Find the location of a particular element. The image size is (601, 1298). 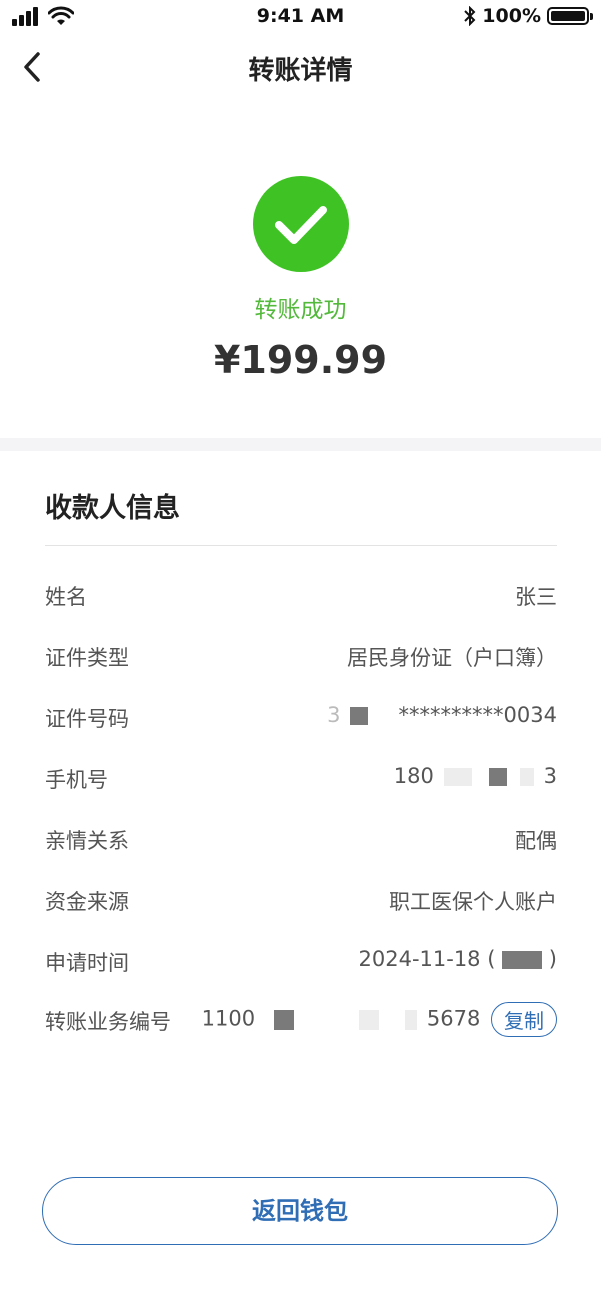

nav-bar: 转账详情 is located at coordinates (300, 67).